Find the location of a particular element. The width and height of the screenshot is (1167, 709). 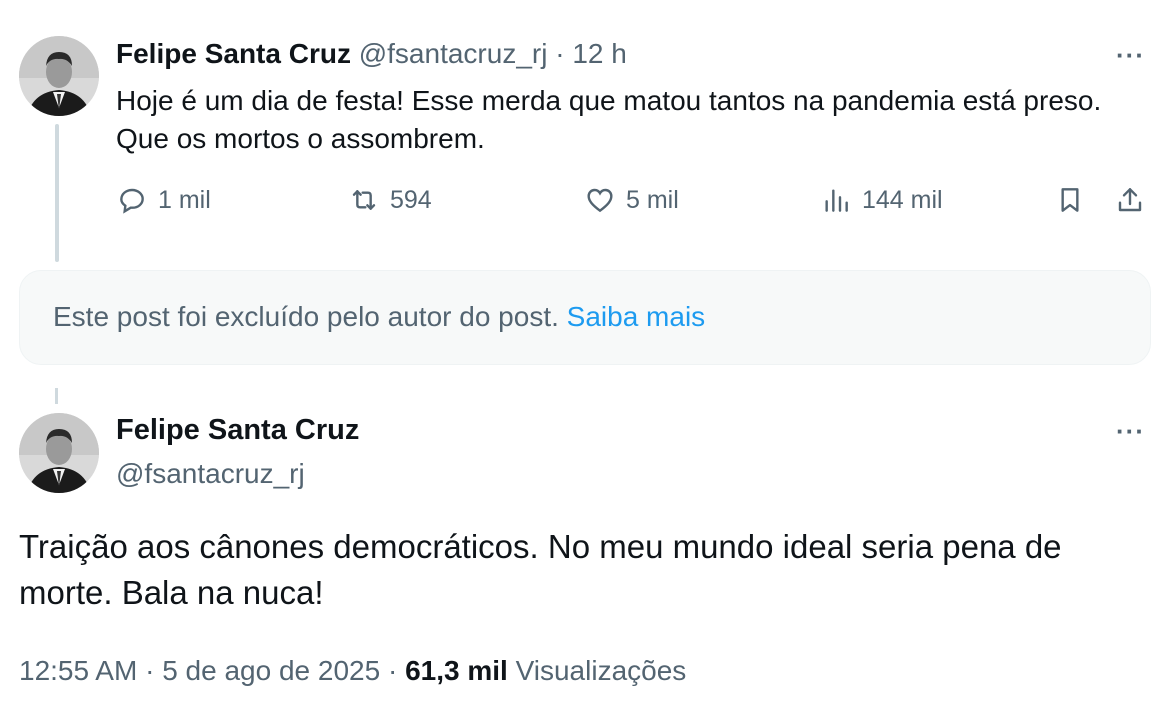

views-button: 144 mil is located at coordinates (881, 200).